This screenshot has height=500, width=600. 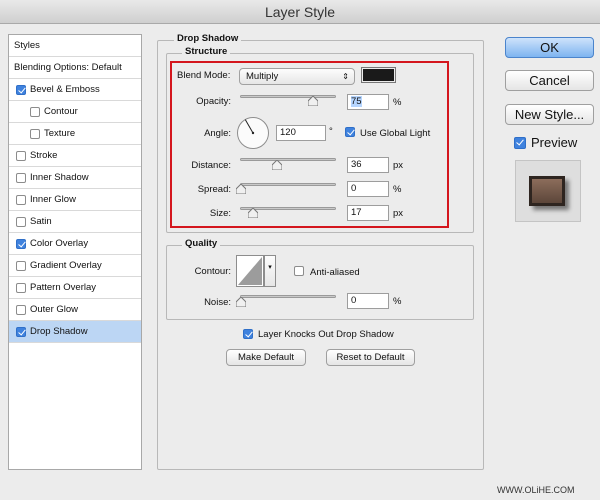 I want to click on opacity-unit: %, so click(x=397, y=102).